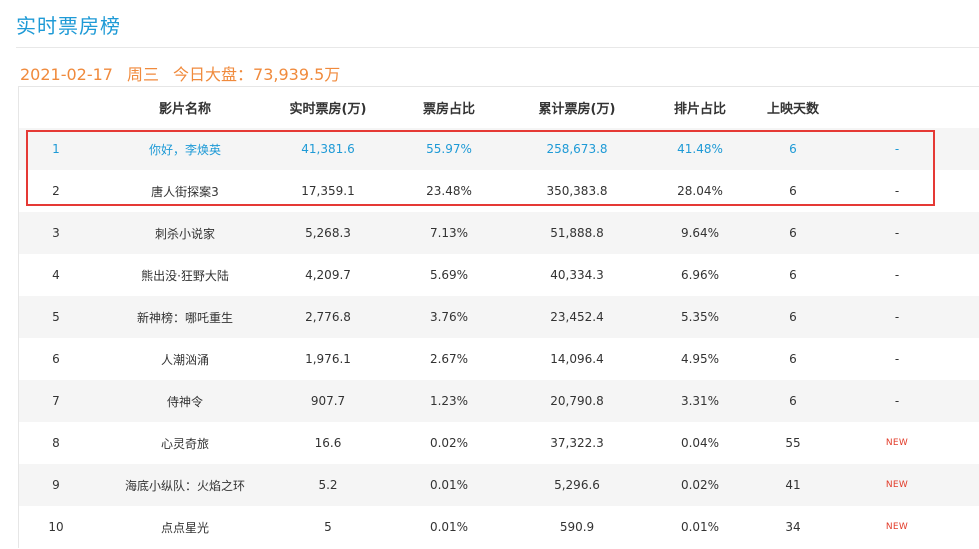 The width and height of the screenshot is (979, 549). What do you see at coordinates (185, 485) in the screenshot?
I see `row-film-name: 海底小纵队：火焰之环` at bounding box center [185, 485].